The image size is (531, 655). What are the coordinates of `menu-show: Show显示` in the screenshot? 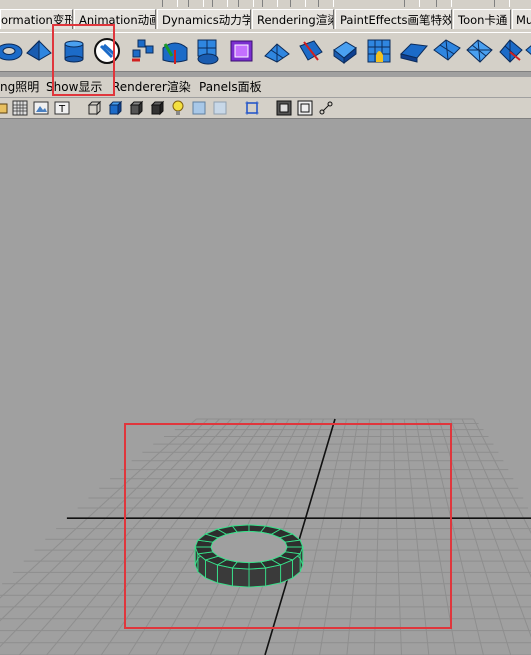 It's located at (74, 87).